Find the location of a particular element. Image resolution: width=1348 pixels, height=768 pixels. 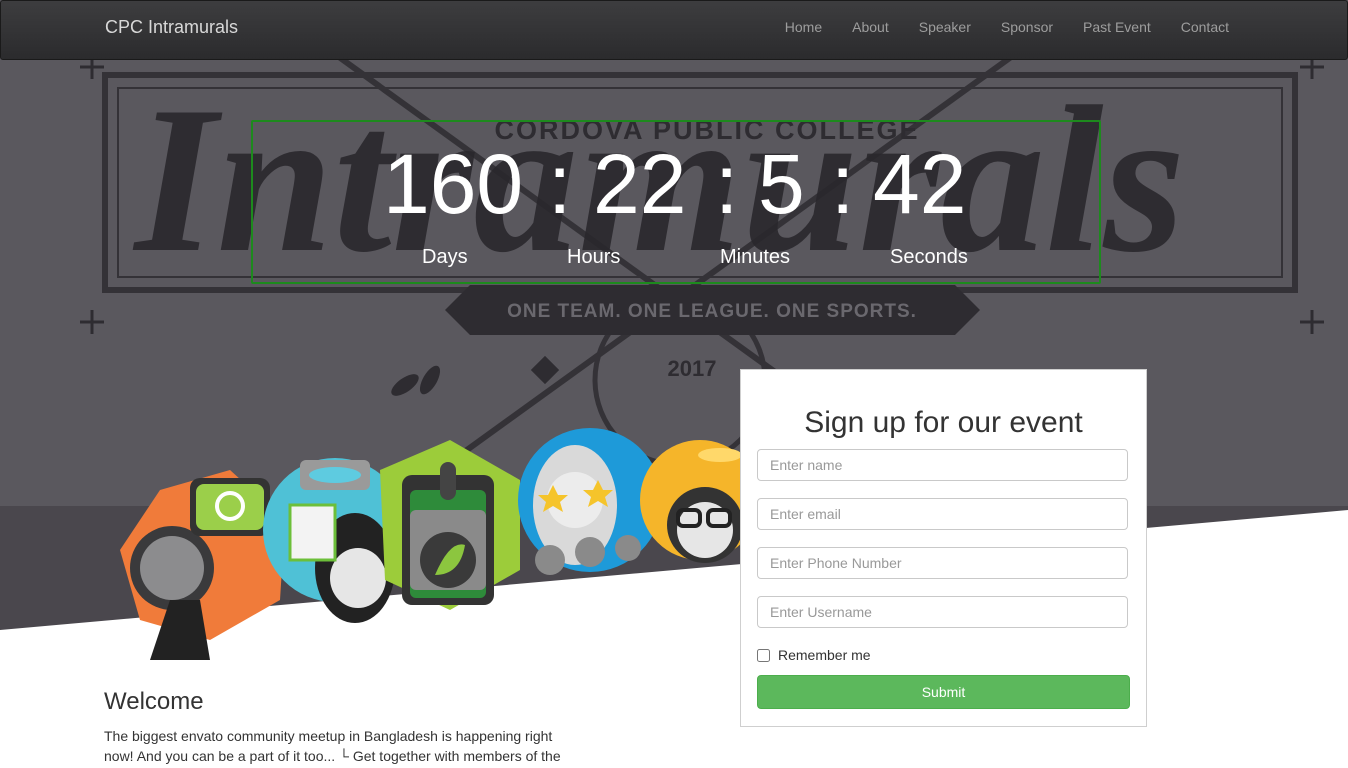

remember-me-checkbox is located at coordinates (763, 655).